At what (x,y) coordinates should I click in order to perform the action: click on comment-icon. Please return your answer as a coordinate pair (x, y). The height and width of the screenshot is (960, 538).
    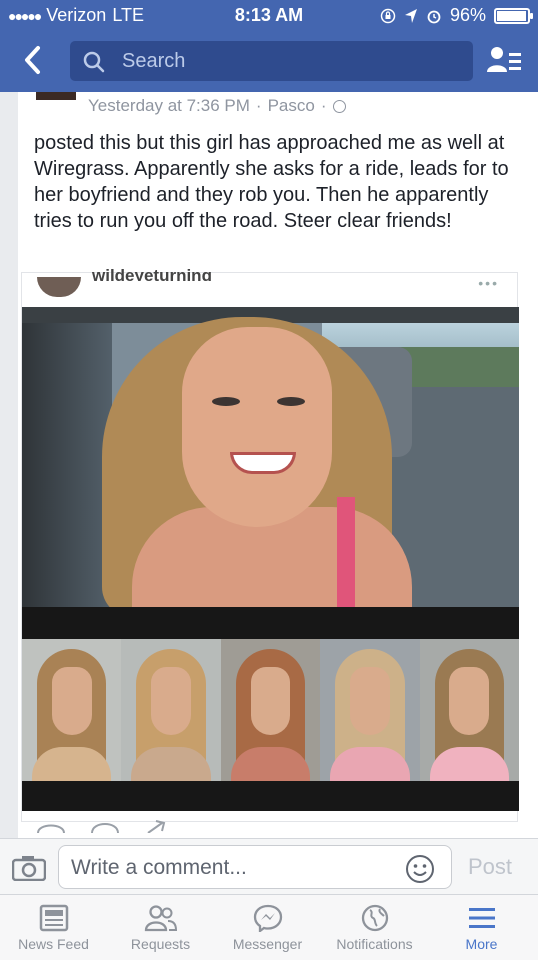
    Looking at the image, I should click on (105, 826).